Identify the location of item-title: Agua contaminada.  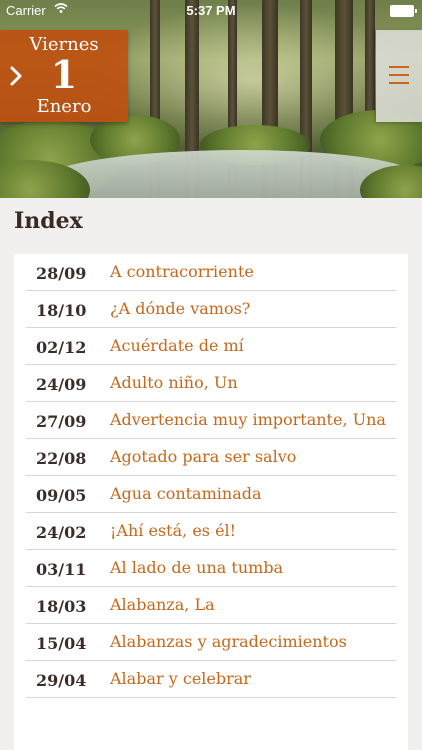
(253, 494).